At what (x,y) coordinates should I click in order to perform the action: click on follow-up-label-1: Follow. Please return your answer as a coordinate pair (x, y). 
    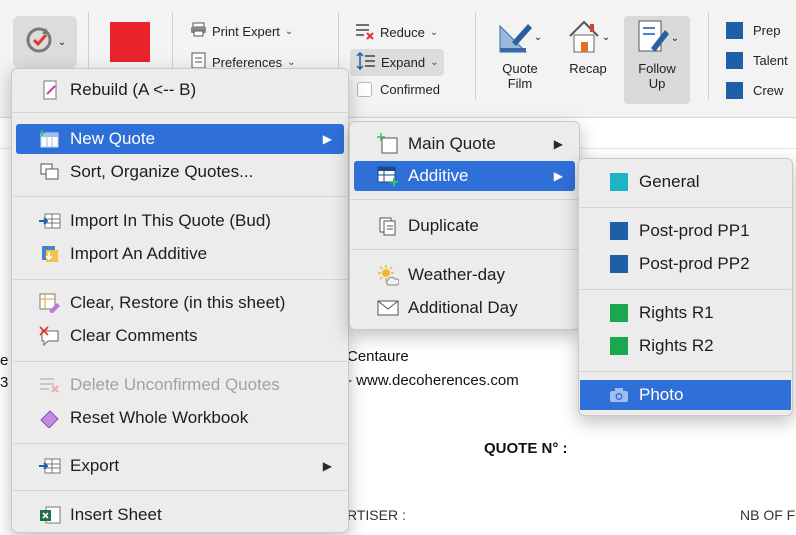
    Looking at the image, I should click on (657, 68).